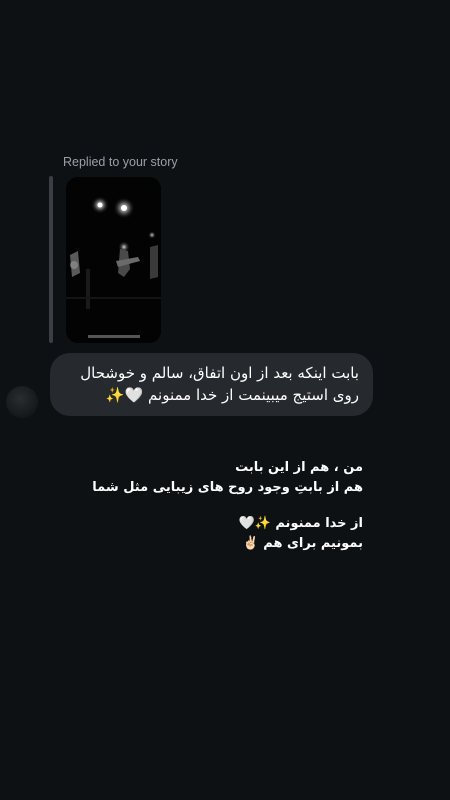 The width and height of the screenshot is (450, 800). Describe the element at coordinates (299, 467) in the screenshot. I see `caption-line-1: من ، هم از این بابت` at that location.